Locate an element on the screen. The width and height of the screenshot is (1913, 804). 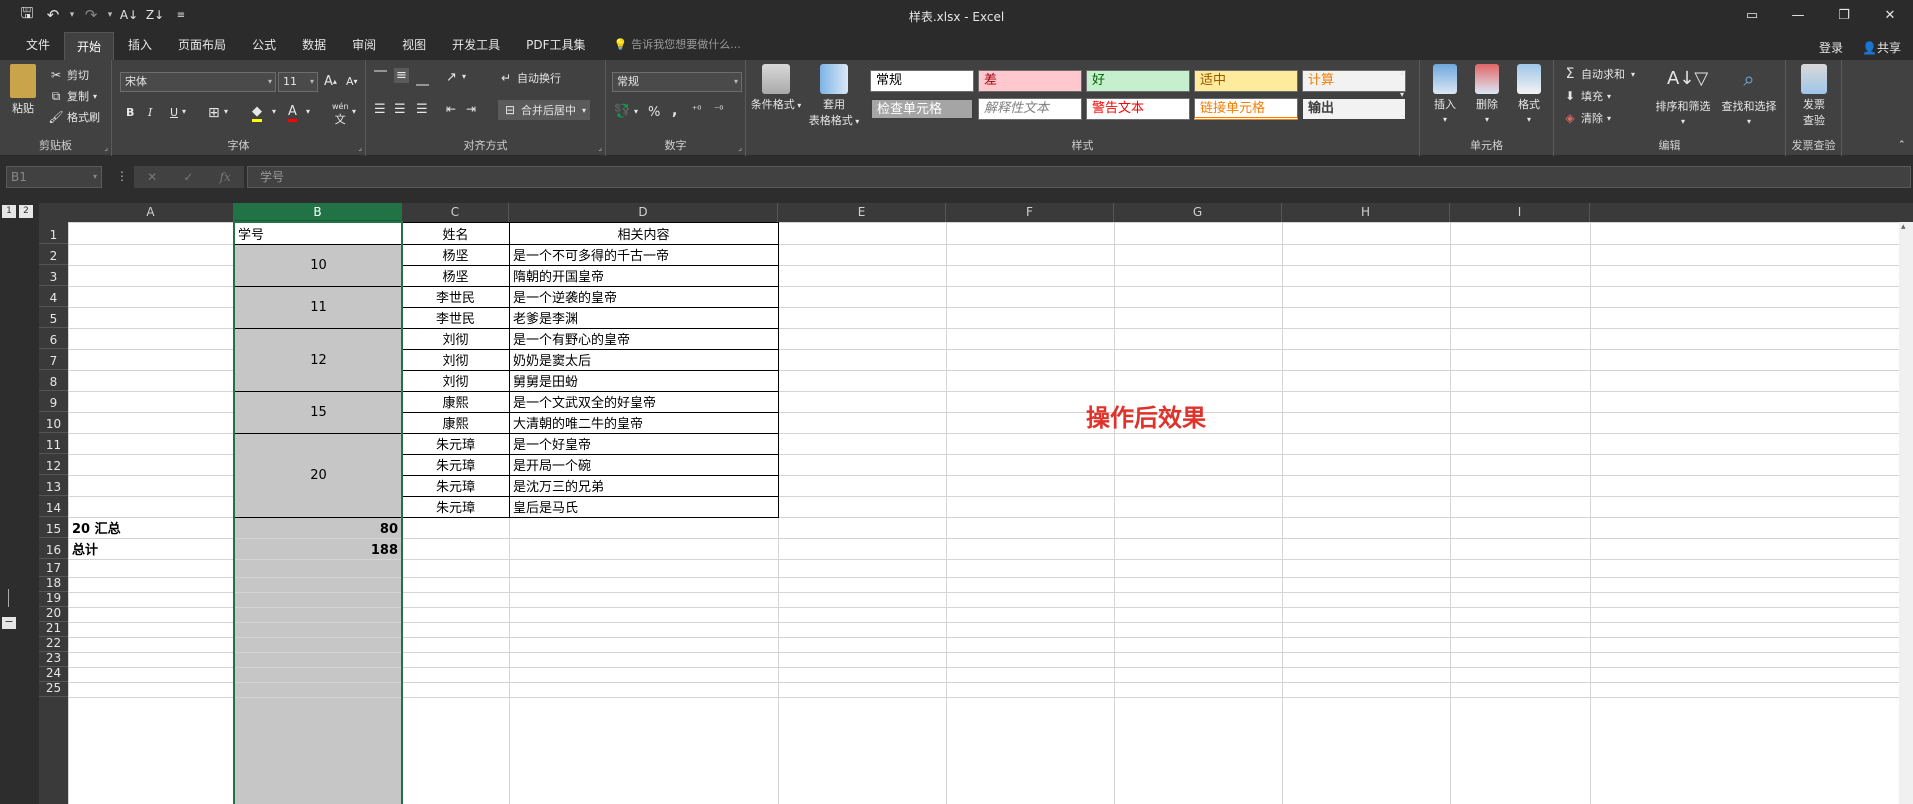
fill-button: ⬇ 填充 ▾ is located at coordinates (1586, 96).